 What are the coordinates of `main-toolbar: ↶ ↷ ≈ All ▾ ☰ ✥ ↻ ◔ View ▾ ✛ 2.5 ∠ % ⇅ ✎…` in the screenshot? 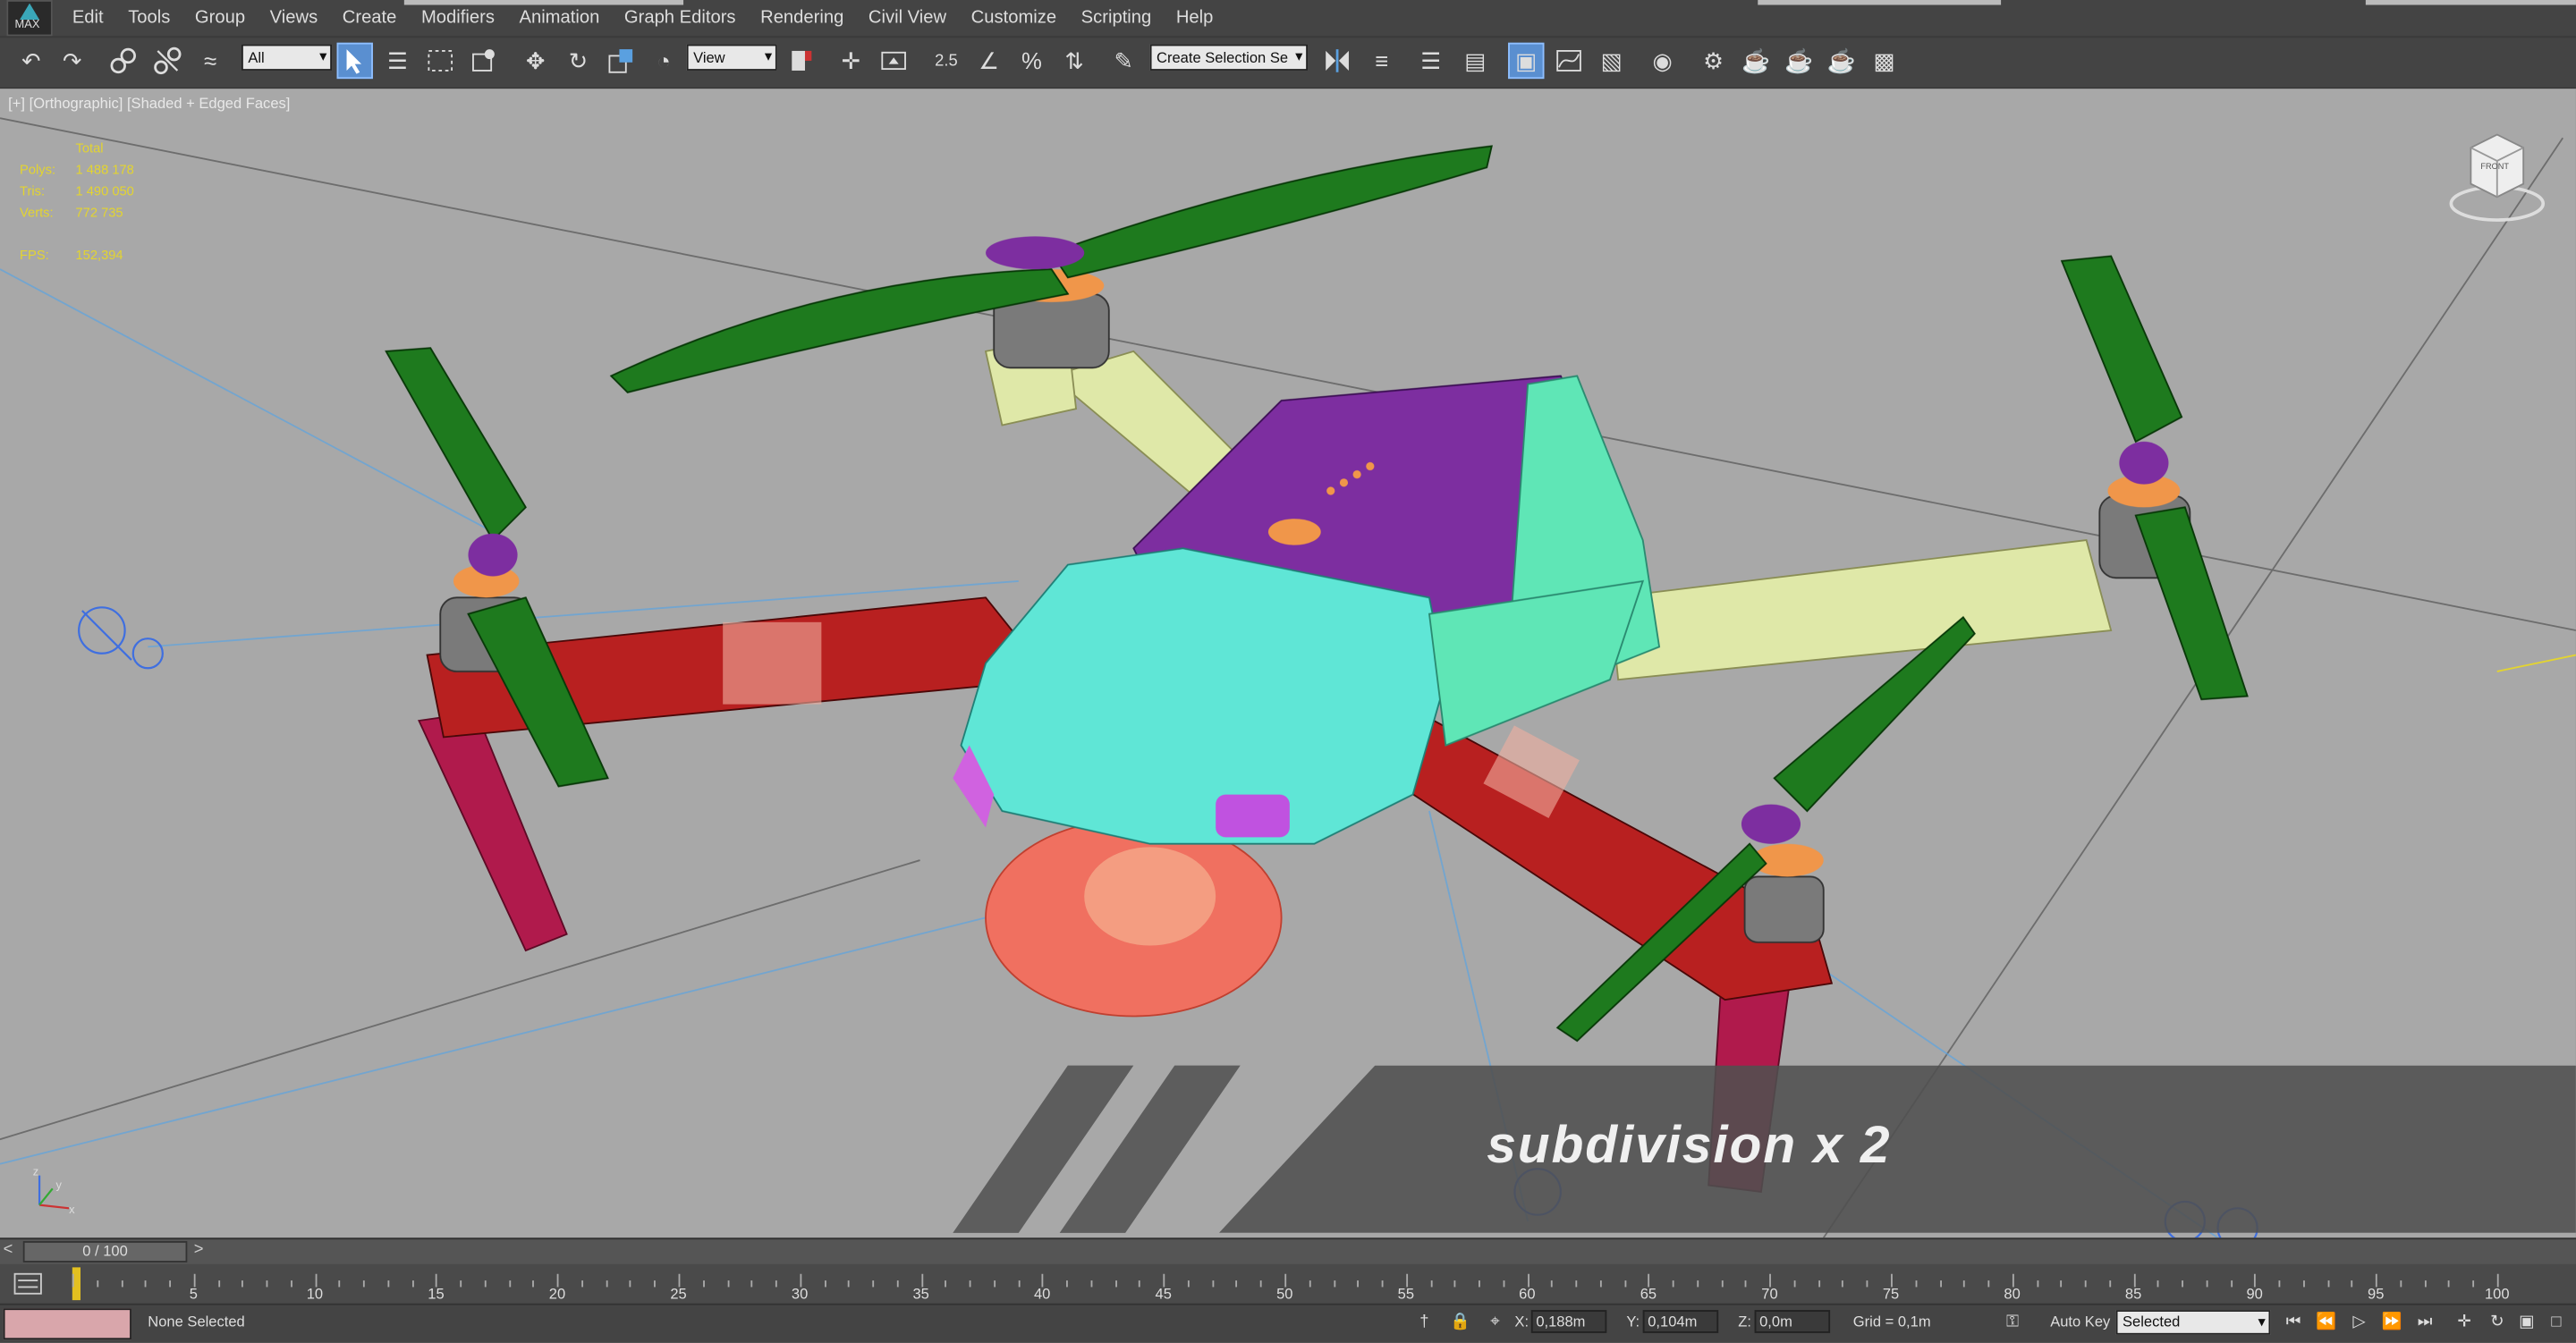 It's located at (1288, 63).